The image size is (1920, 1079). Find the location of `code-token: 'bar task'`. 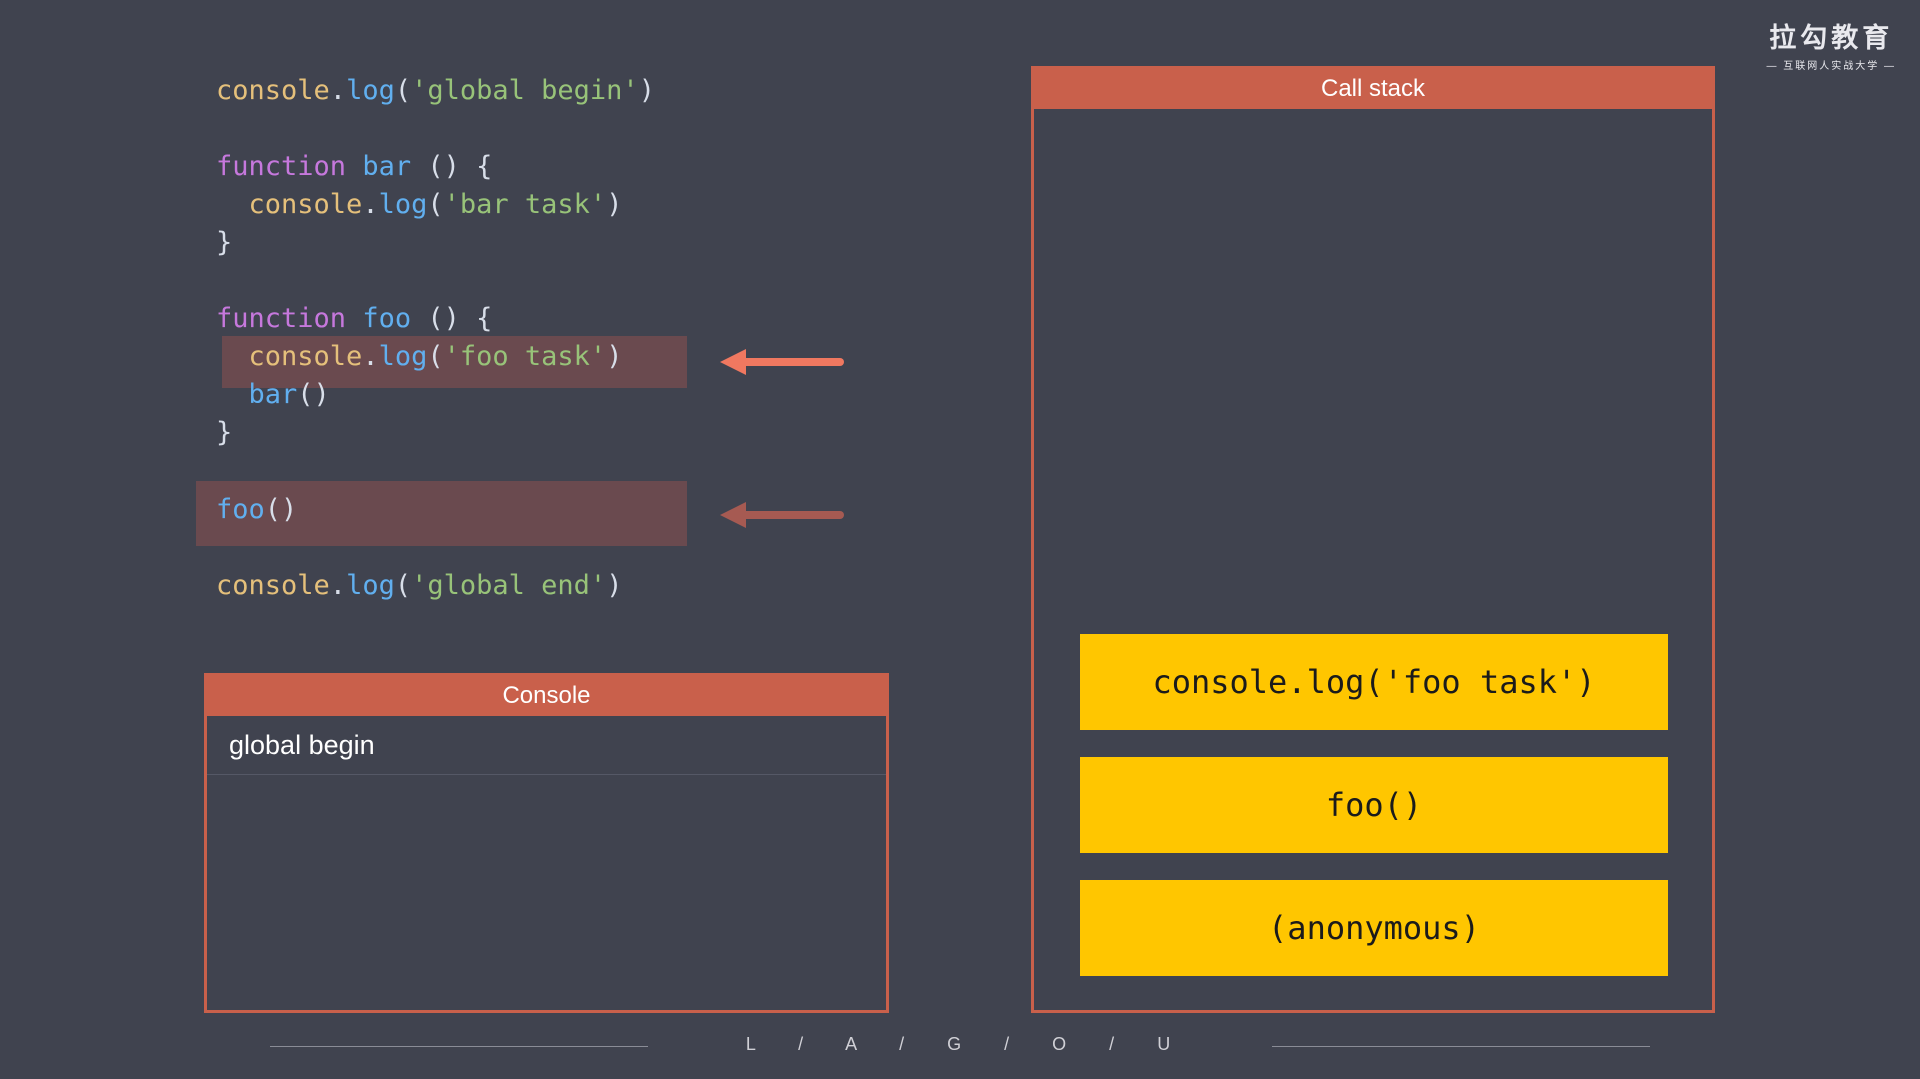

code-token: 'bar task' is located at coordinates (525, 204).